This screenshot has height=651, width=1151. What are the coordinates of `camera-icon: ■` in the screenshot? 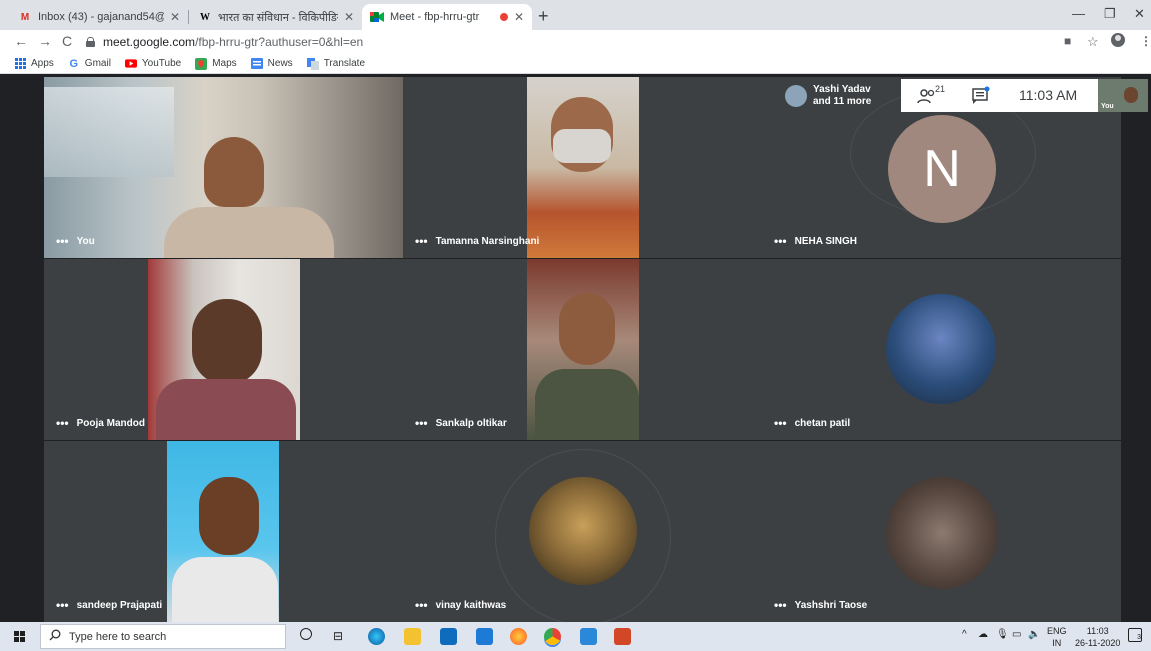 It's located at (1067, 41).